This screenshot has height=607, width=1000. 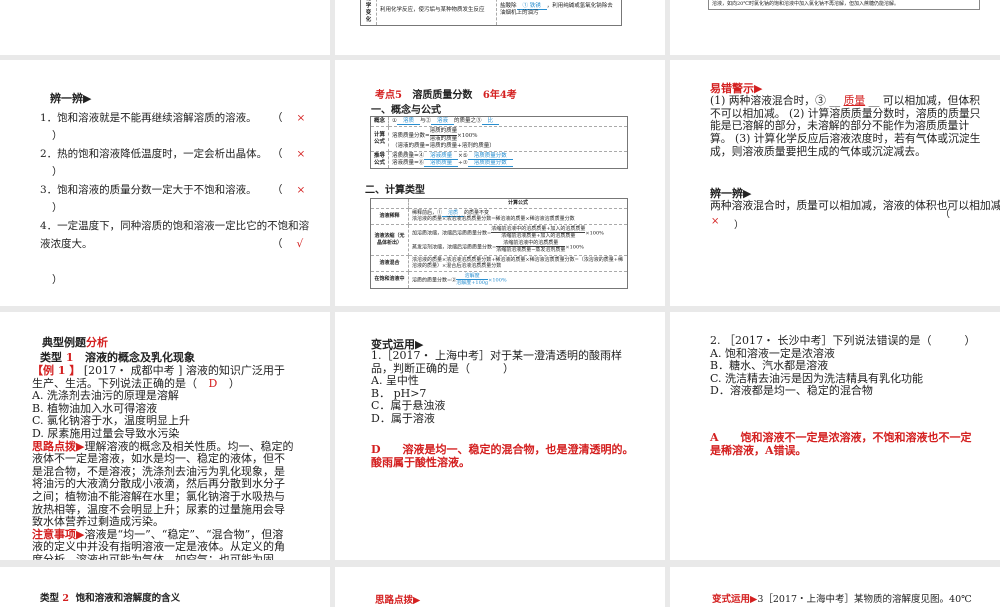 I want to click on slide-top-left, so click(x=165, y=27).